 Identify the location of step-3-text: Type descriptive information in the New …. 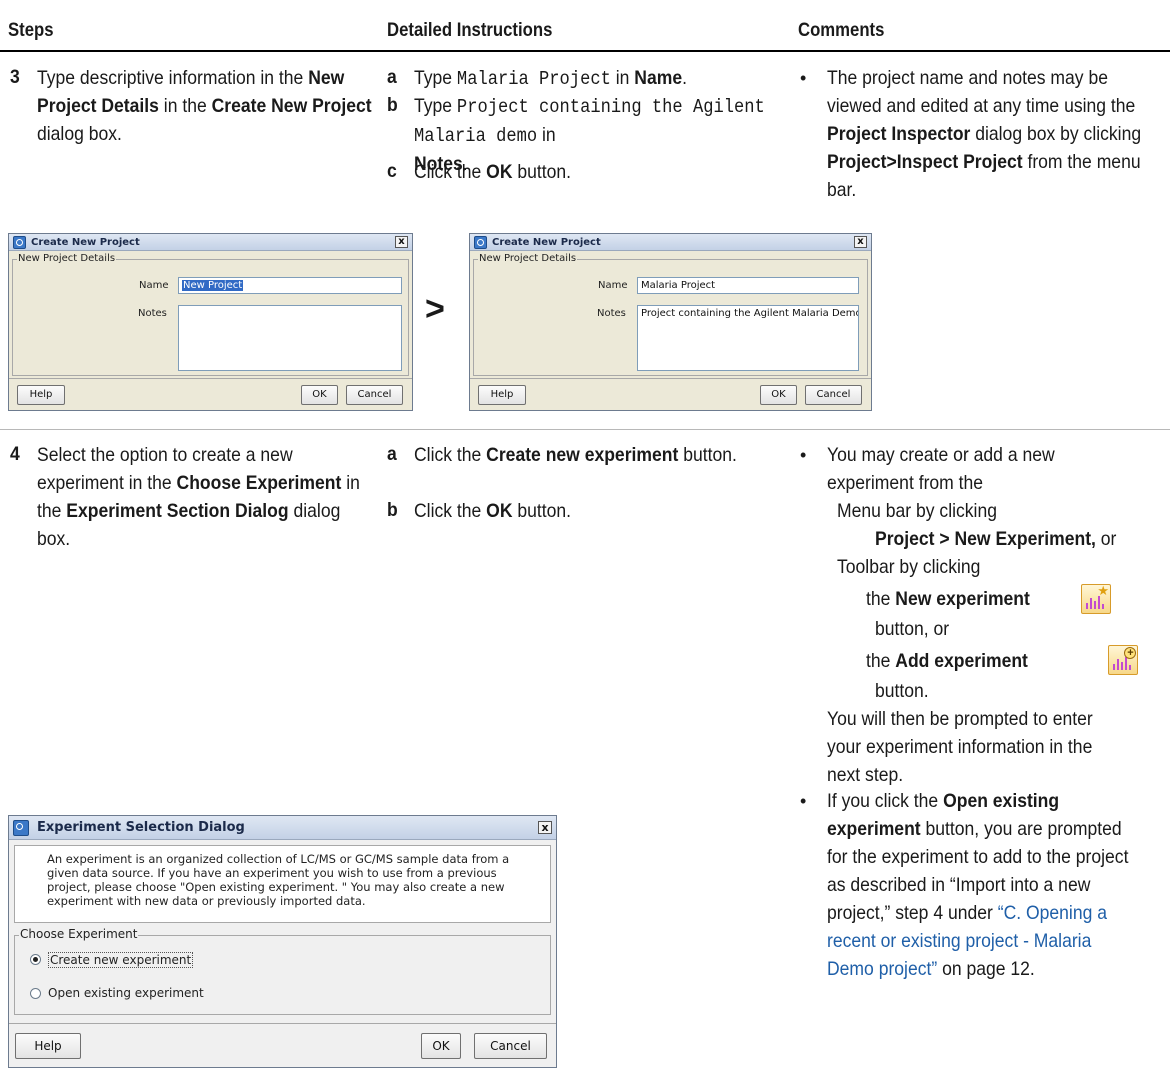
(204, 106).